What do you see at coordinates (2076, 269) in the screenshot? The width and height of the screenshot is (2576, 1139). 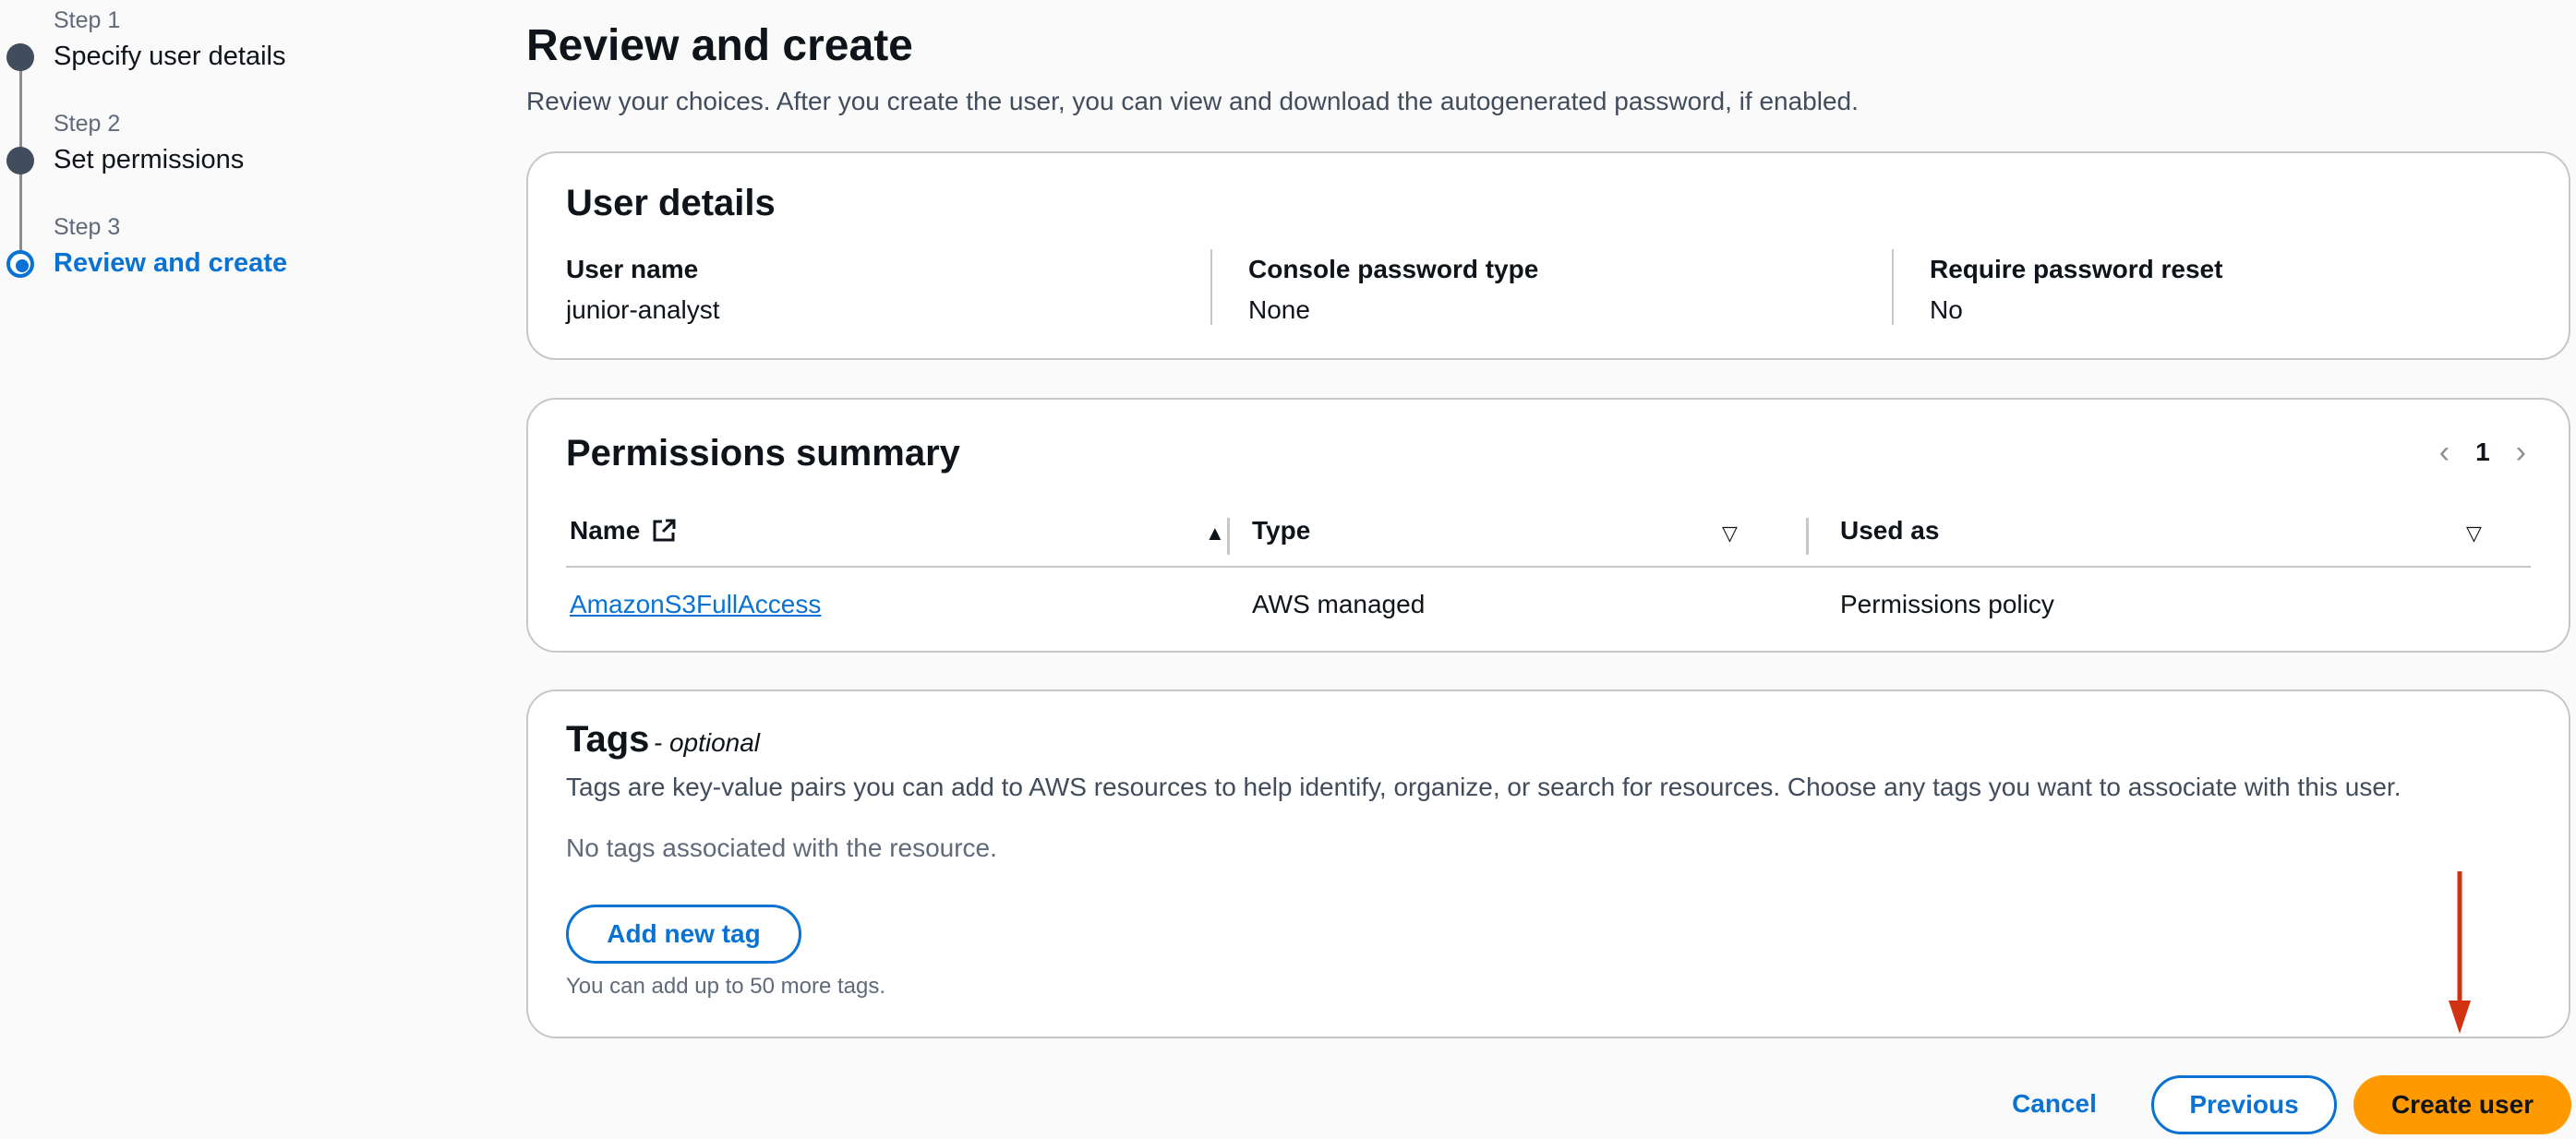 I see `require-password-reset-label: Require password reset` at bounding box center [2076, 269].